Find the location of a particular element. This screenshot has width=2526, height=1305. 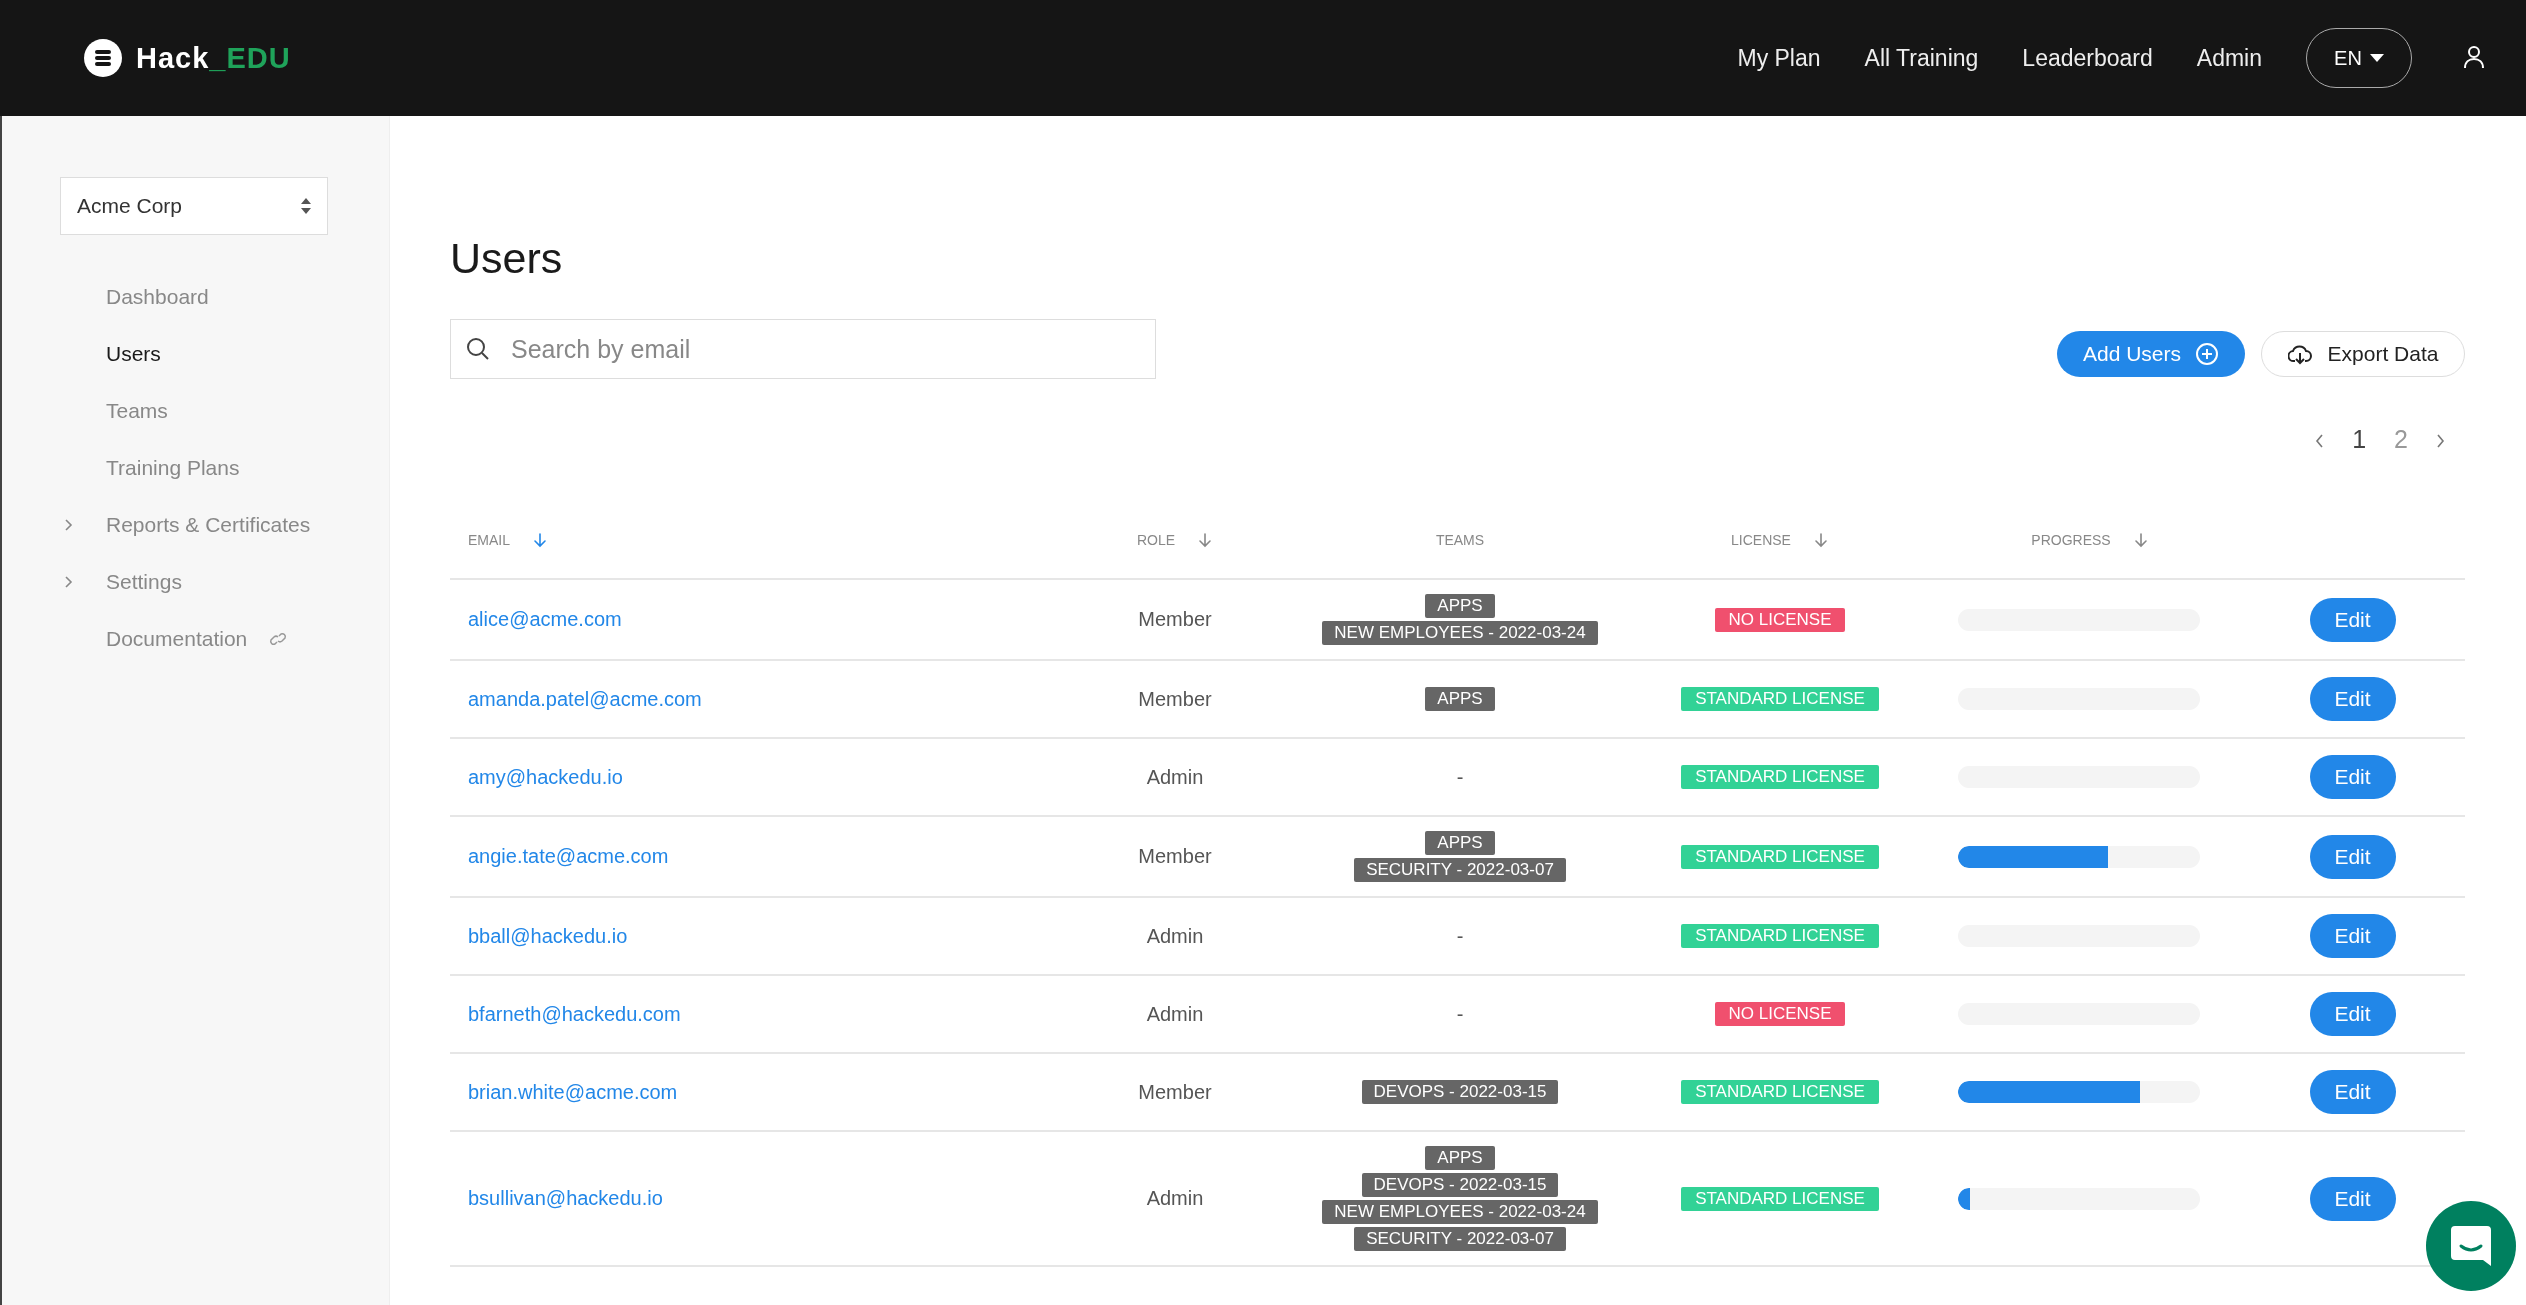

nav-link: Leaderboard is located at coordinates (2087, 58).